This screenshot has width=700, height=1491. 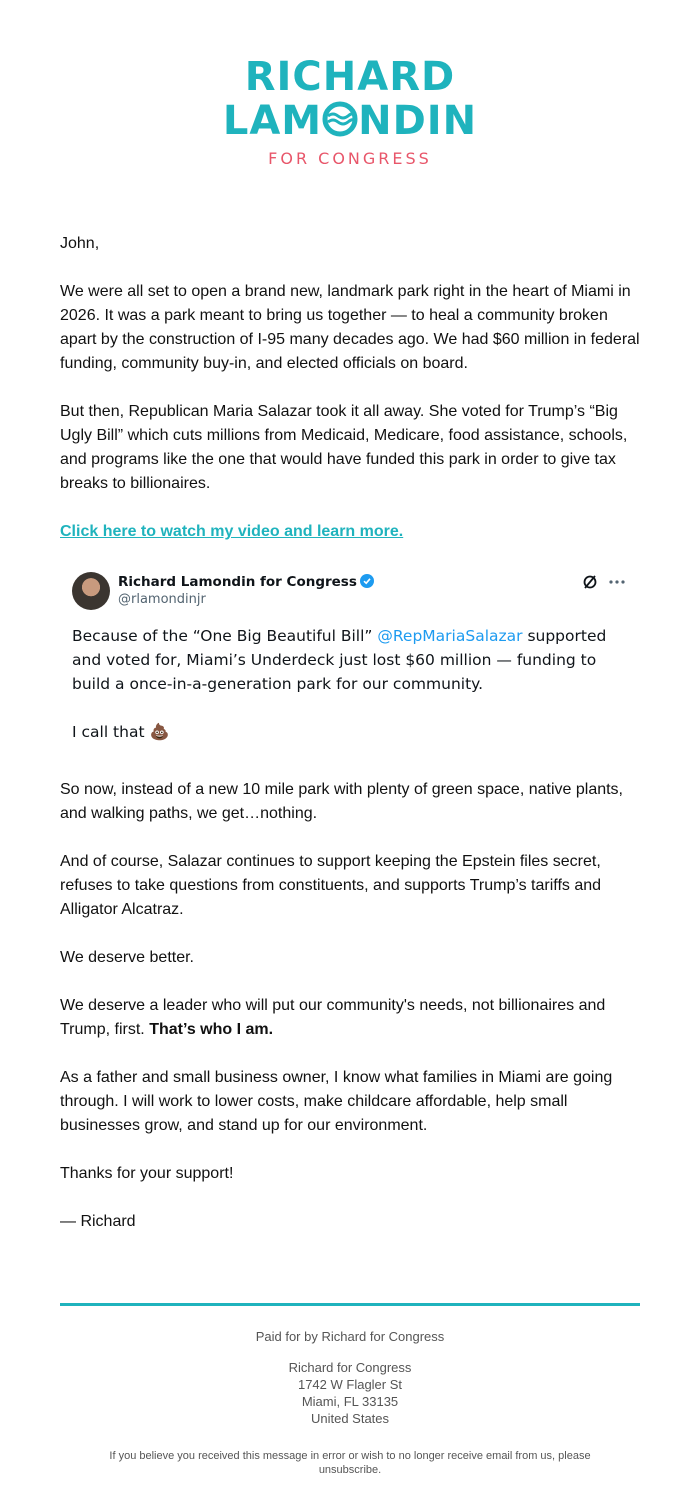 What do you see at coordinates (147, 1173) in the screenshot?
I see `paragraph-8: Thanks for your support!` at bounding box center [147, 1173].